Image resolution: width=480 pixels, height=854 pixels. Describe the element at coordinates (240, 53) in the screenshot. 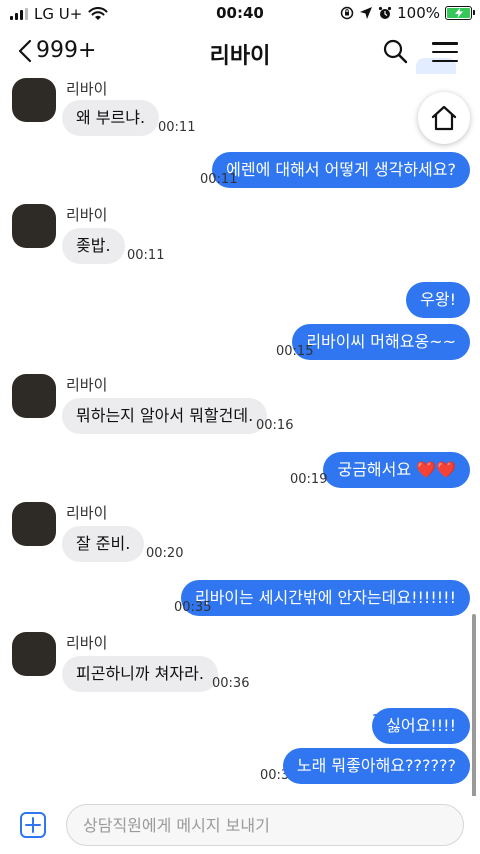

I see `chat-header: 999+ 리바이` at that location.